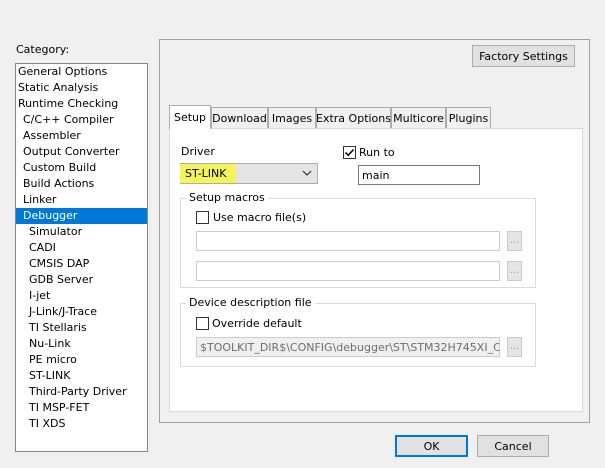 This screenshot has height=468, width=605. What do you see at coordinates (81, 232) in the screenshot?
I see `category-item: Simulator` at bounding box center [81, 232].